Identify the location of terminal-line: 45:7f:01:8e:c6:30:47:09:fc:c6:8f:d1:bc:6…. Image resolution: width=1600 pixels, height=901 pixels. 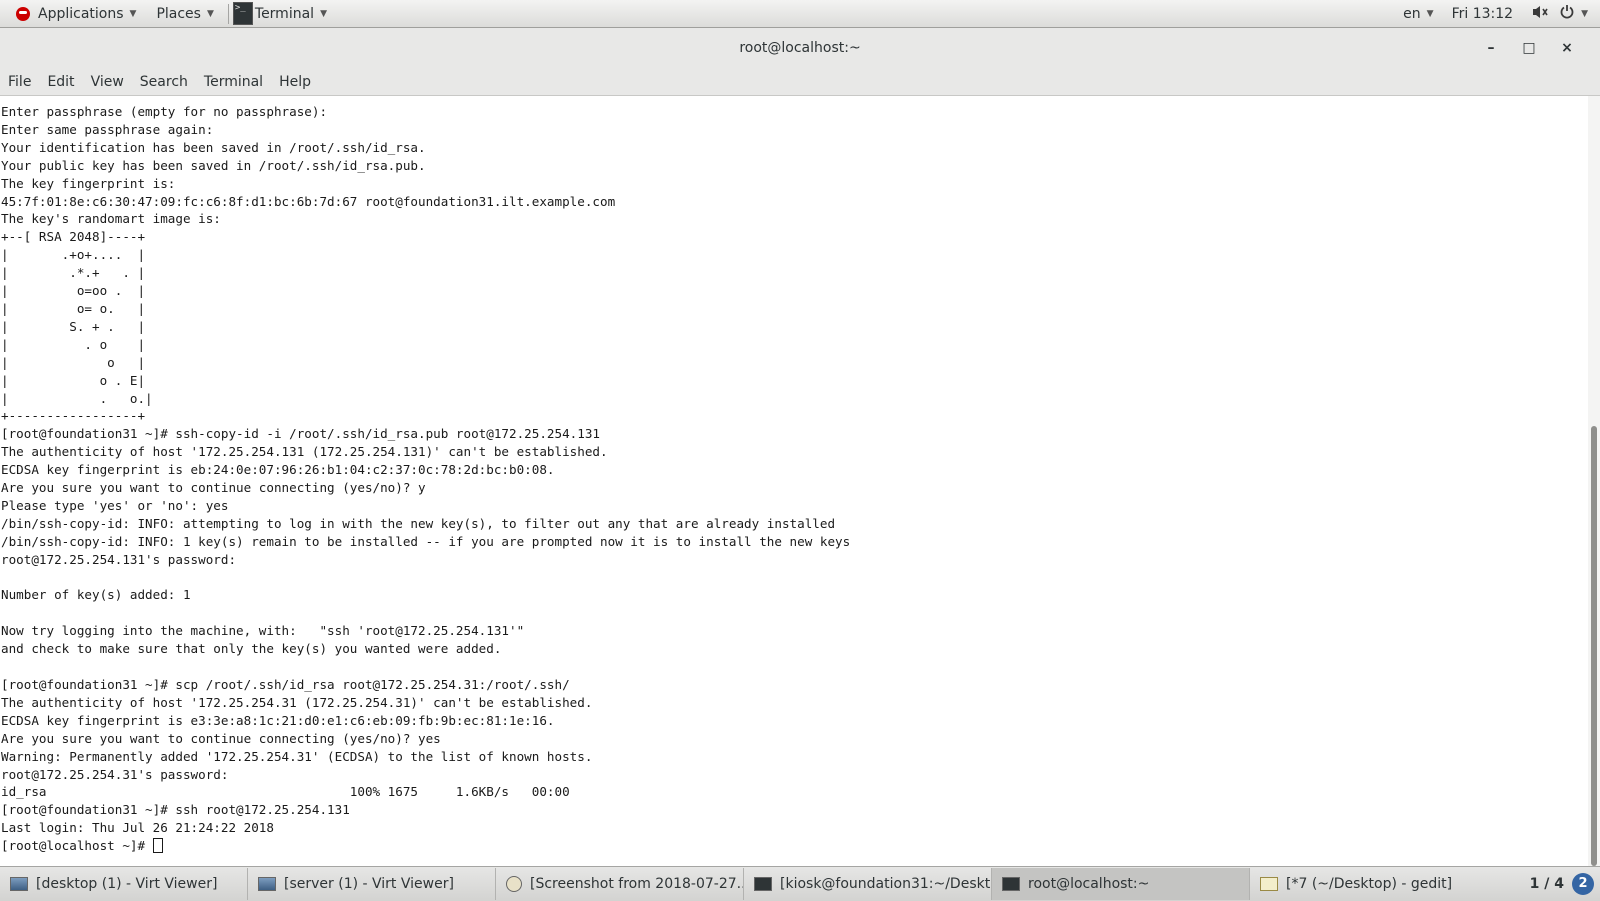
(308, 201).